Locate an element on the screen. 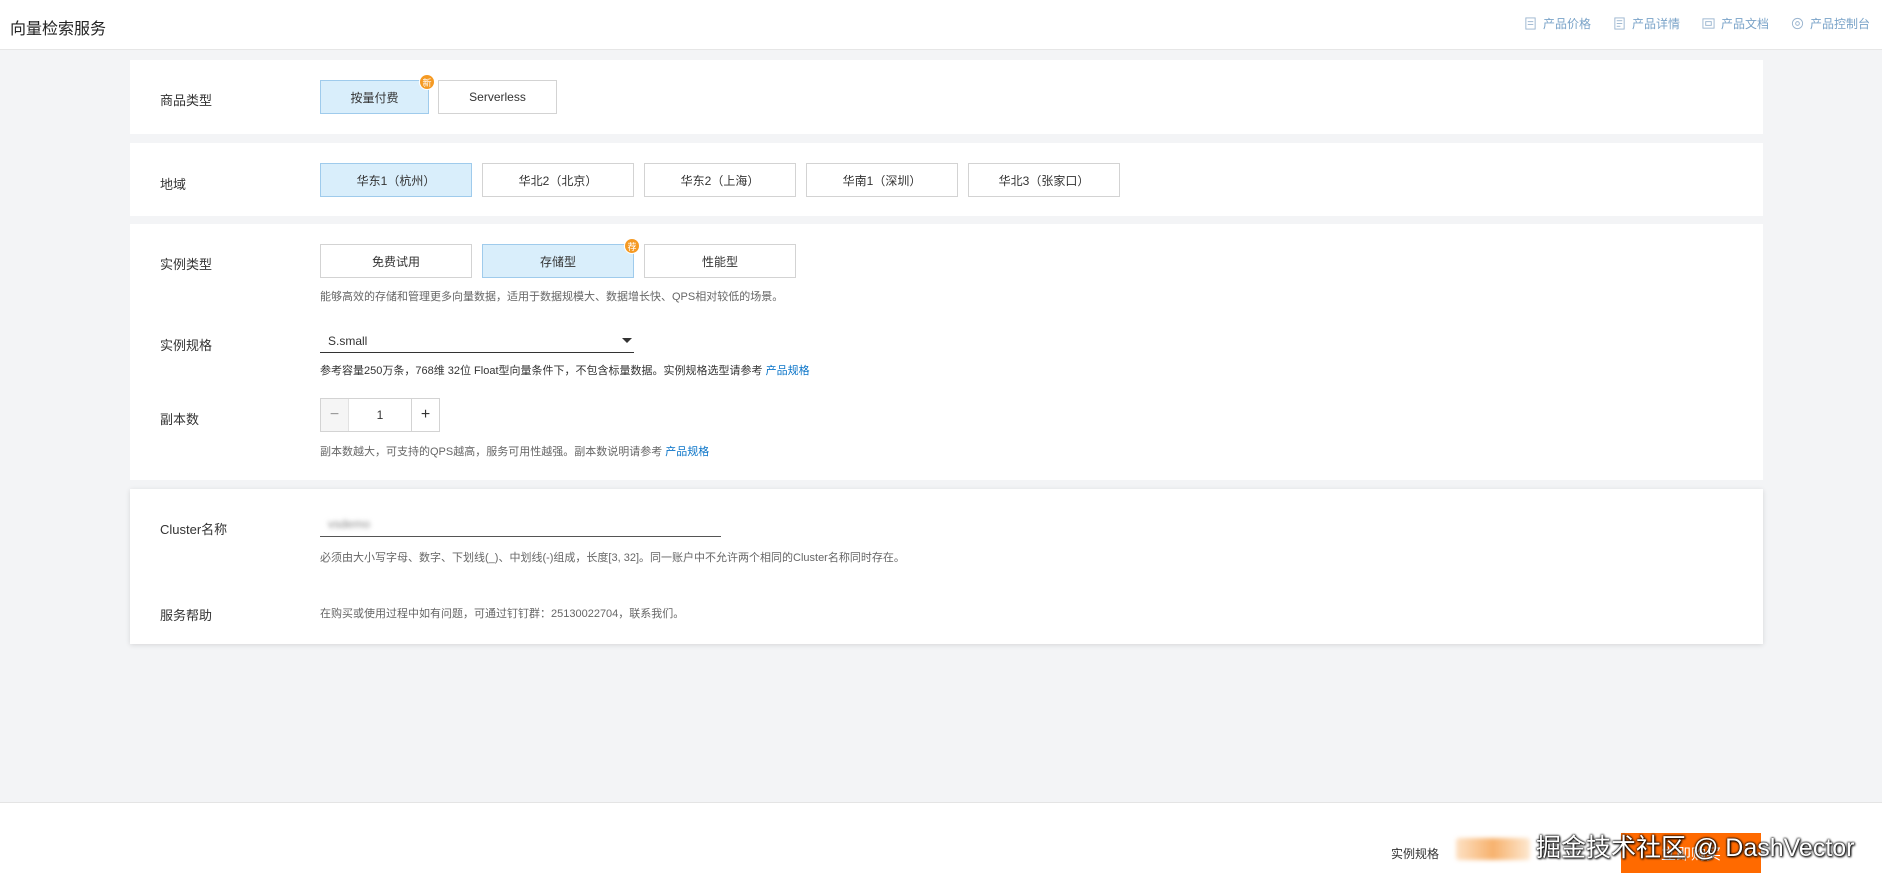 Image resolution: width=1882 pixels, height=883 pixels. replicas-hint: 副本数越大，可支持的QPS越高，服务可用性越强。副本数说明请参考 产品规格 is located at coordinates (514, 451).